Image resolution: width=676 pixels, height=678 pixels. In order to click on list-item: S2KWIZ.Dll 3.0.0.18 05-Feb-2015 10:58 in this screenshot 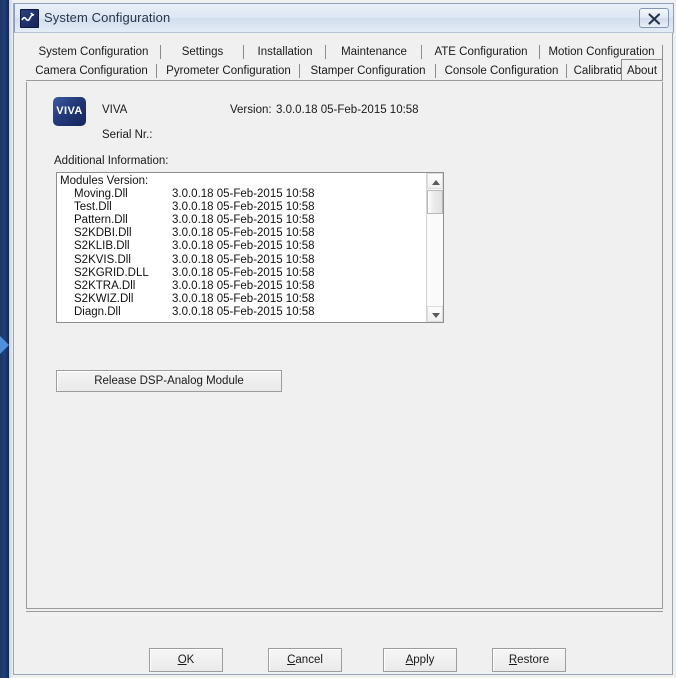, I will do `click(243, 299)`.